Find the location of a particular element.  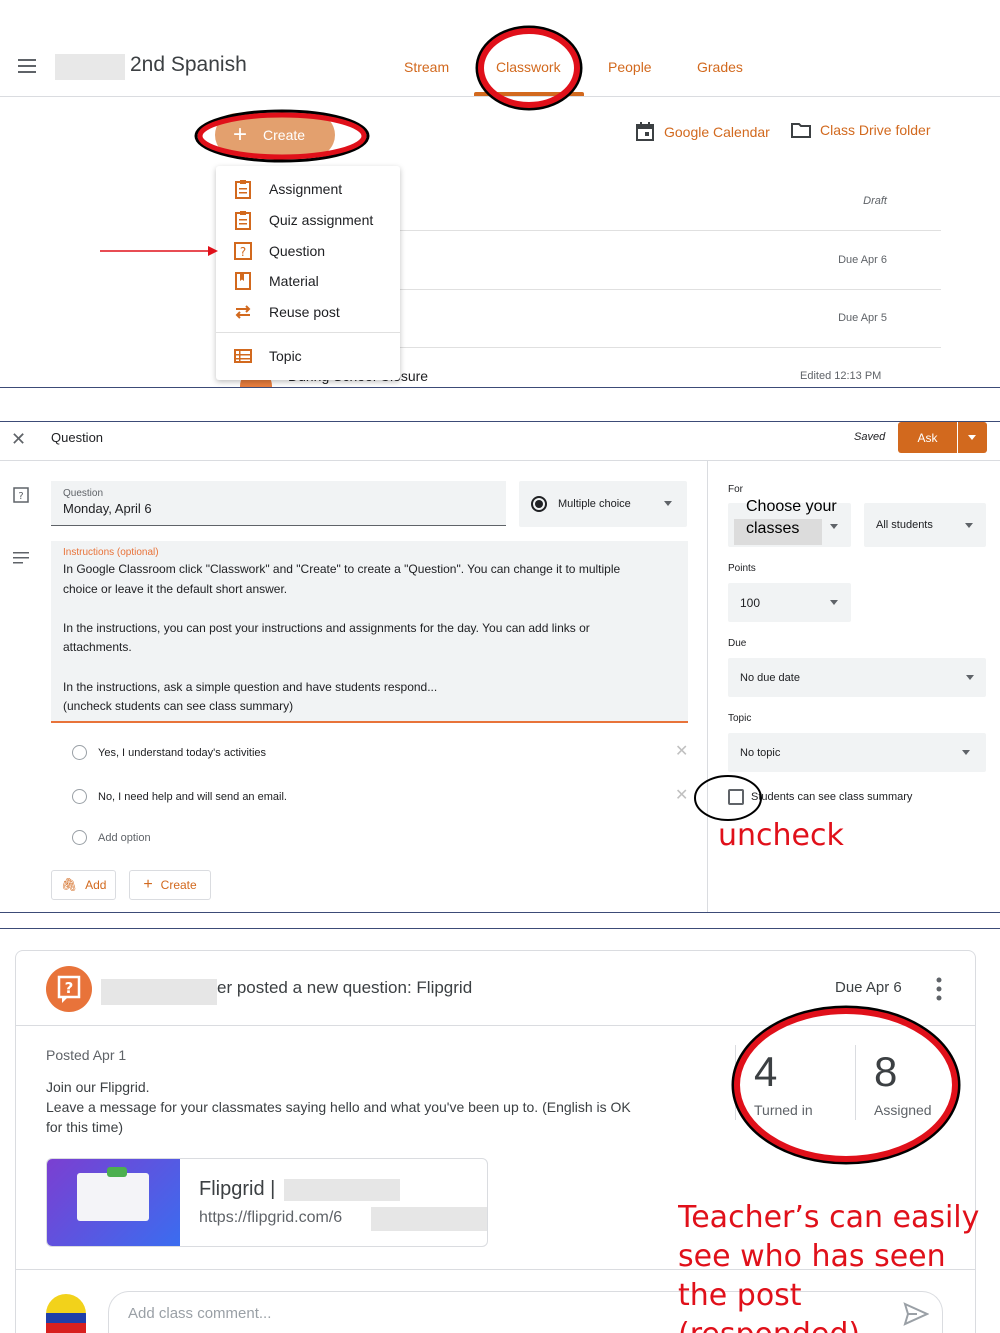

instructions-line: (uncheck students can see class summary) is located at coordinates (178, 706).